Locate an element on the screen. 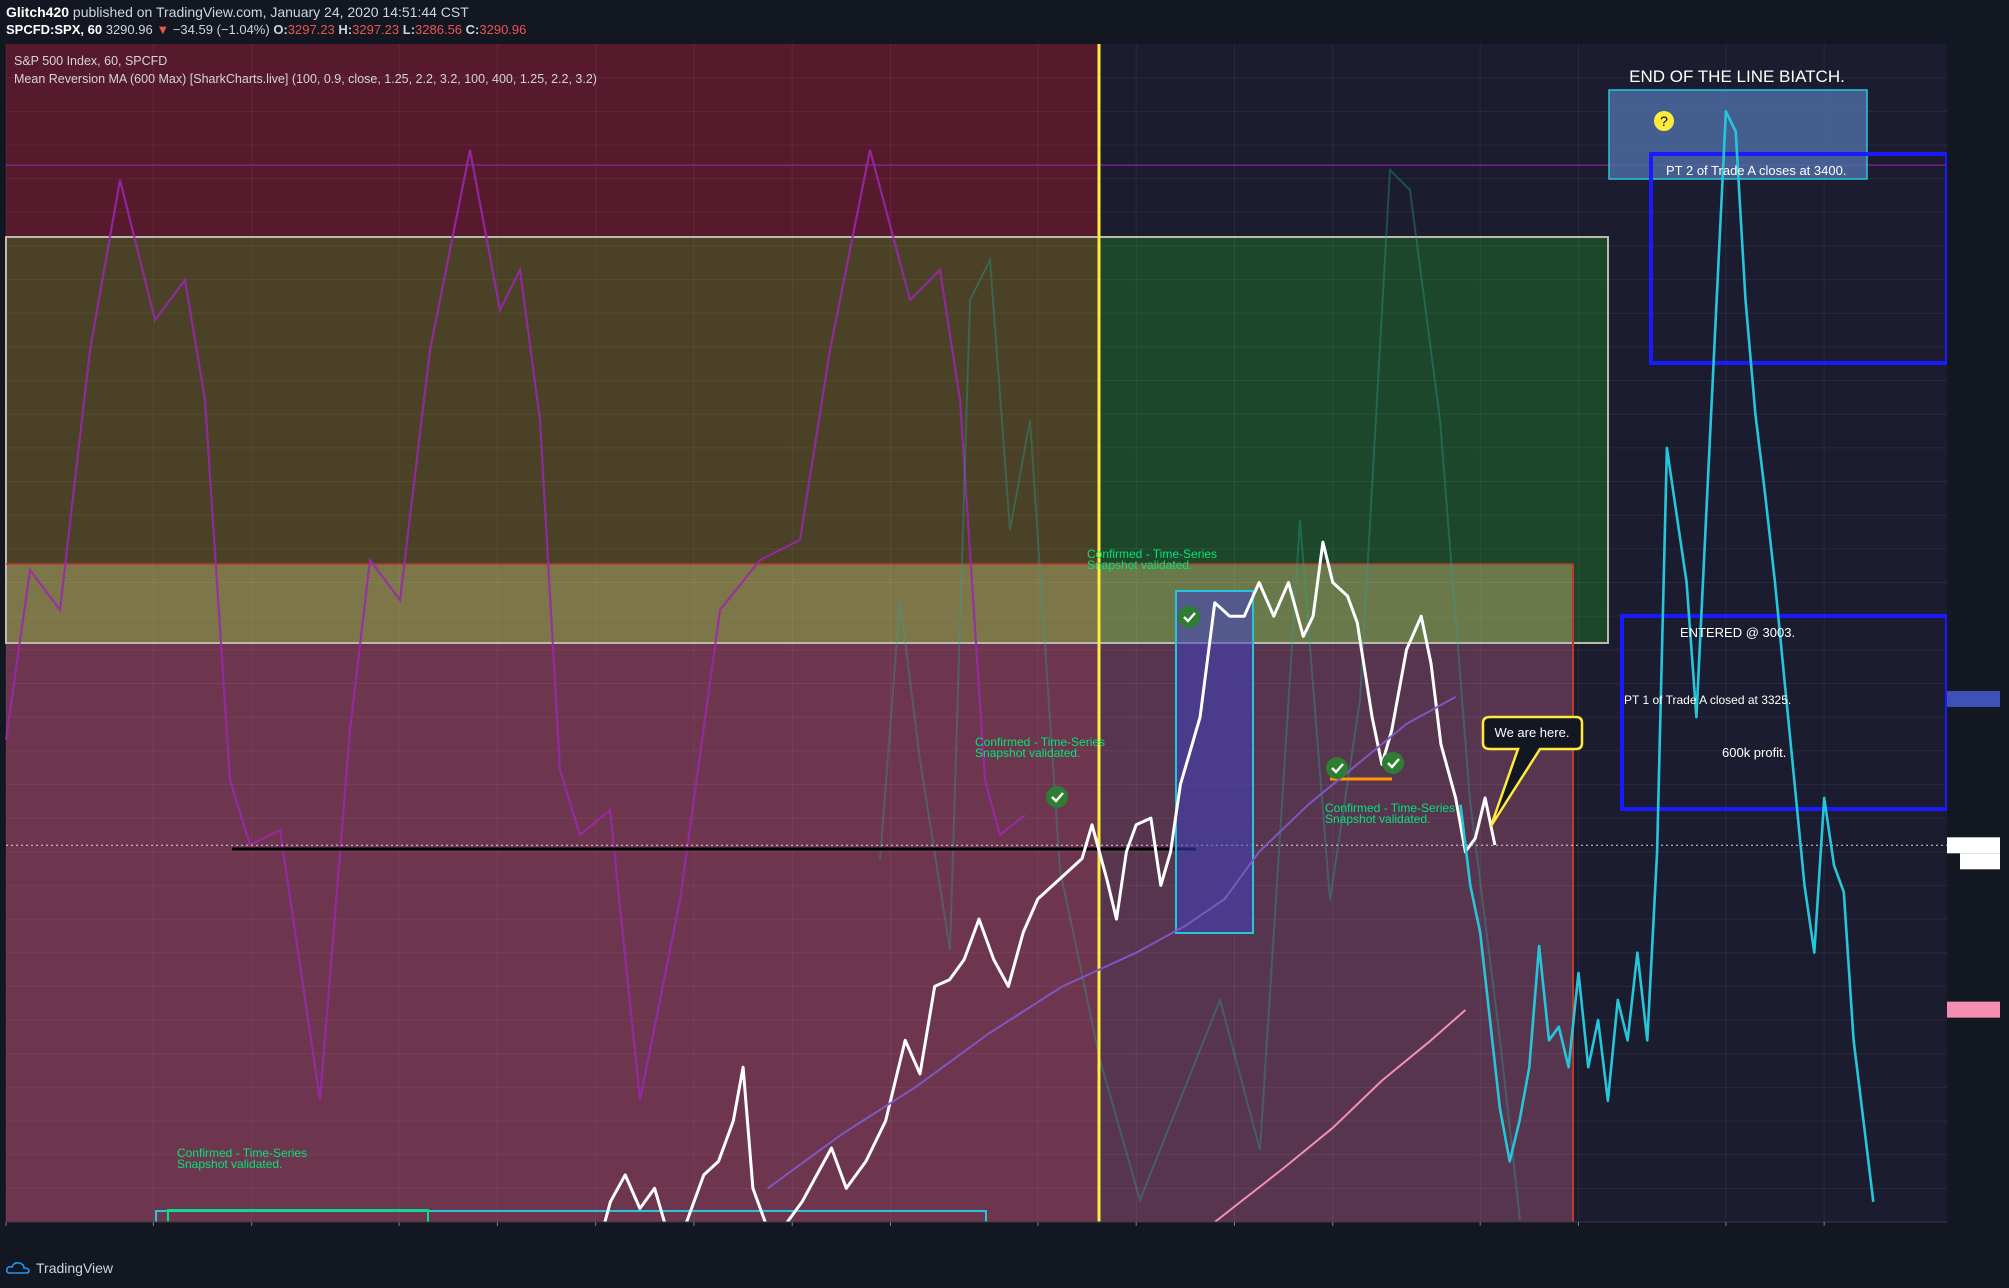 The width and height of the screenshot is (2009, 1288). pt2-label: PT 2 of Trade A closes at 3400. is located at coordinates (1756, 170).